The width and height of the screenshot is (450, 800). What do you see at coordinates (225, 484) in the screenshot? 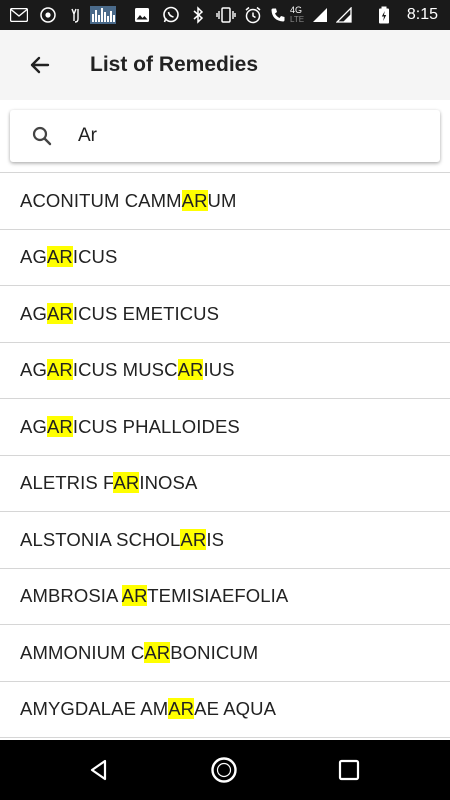
I see `list-item: ALETRIS FARINOSA` at bounding box center [225, 484].